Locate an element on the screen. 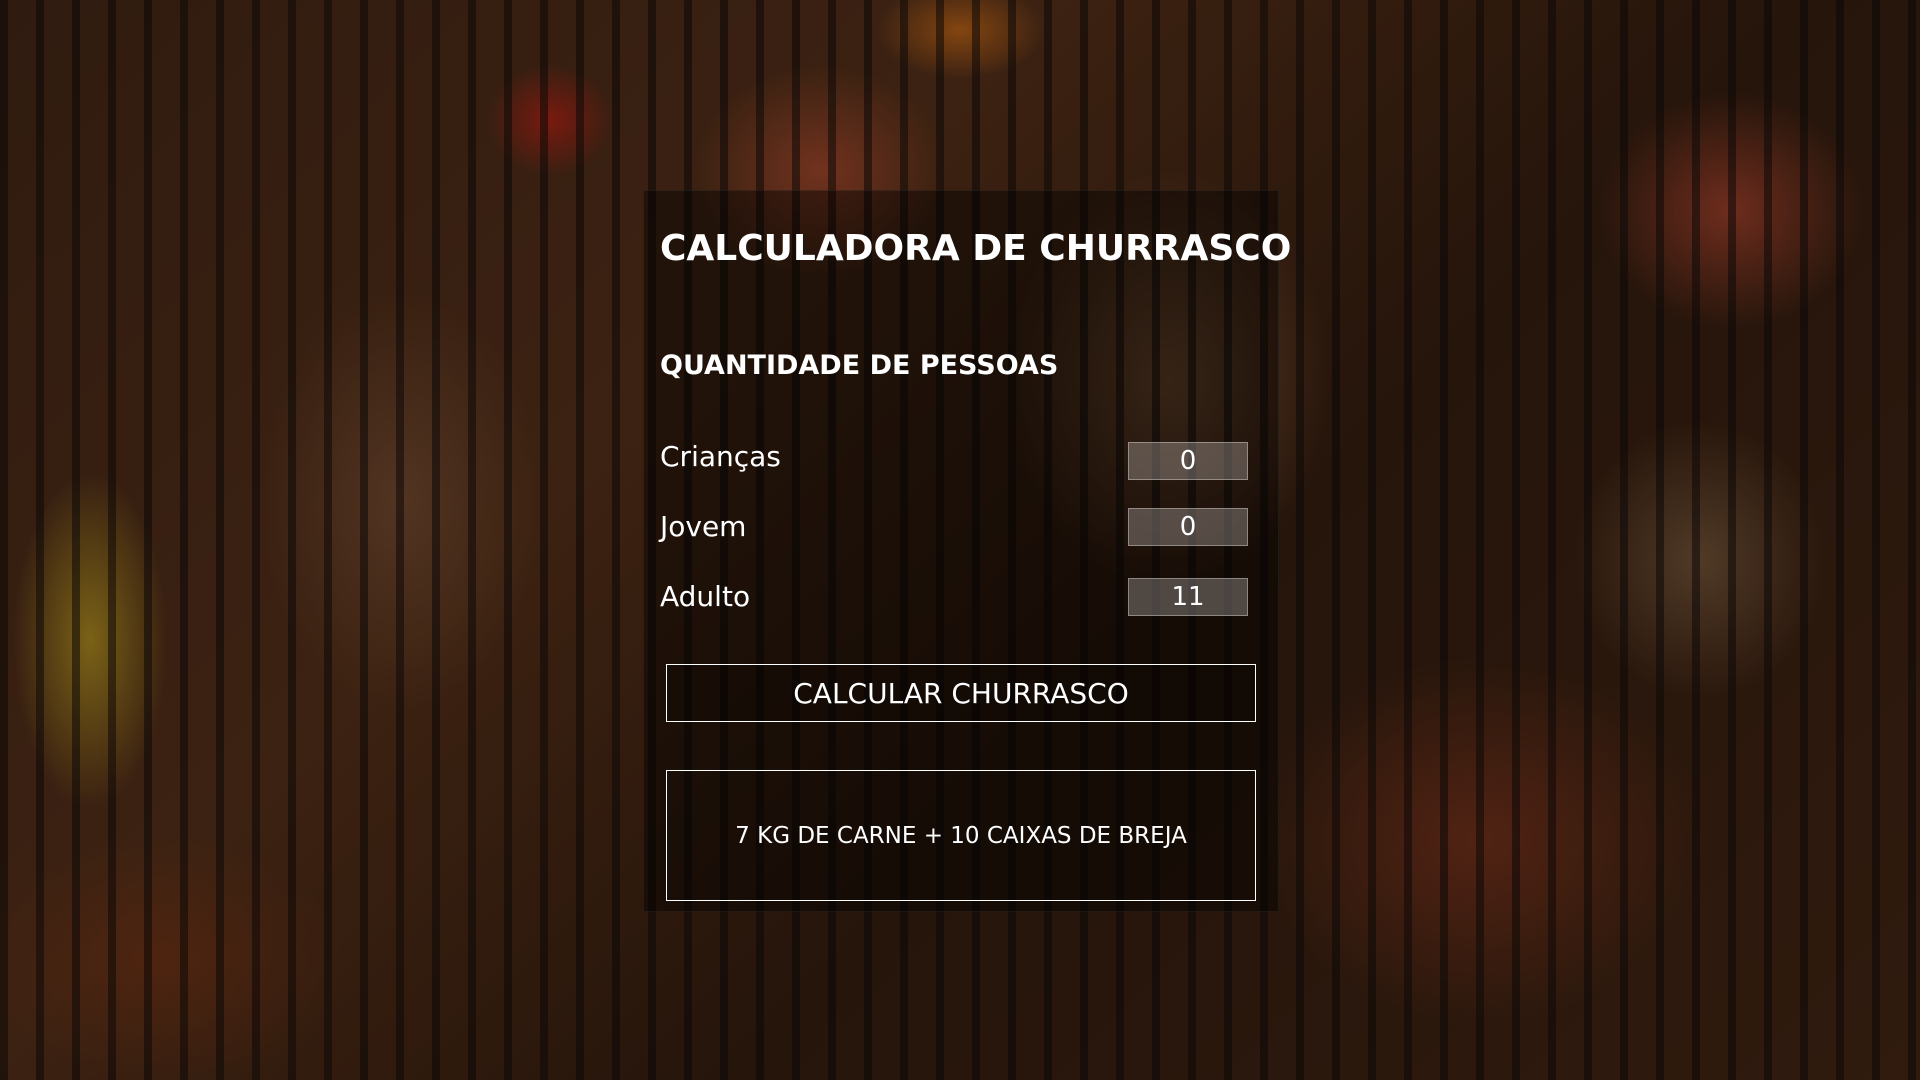  result-text: 7 KG DE CARNE + 10 CAIXAS DE BREJA is located at coordinates (961, 835).